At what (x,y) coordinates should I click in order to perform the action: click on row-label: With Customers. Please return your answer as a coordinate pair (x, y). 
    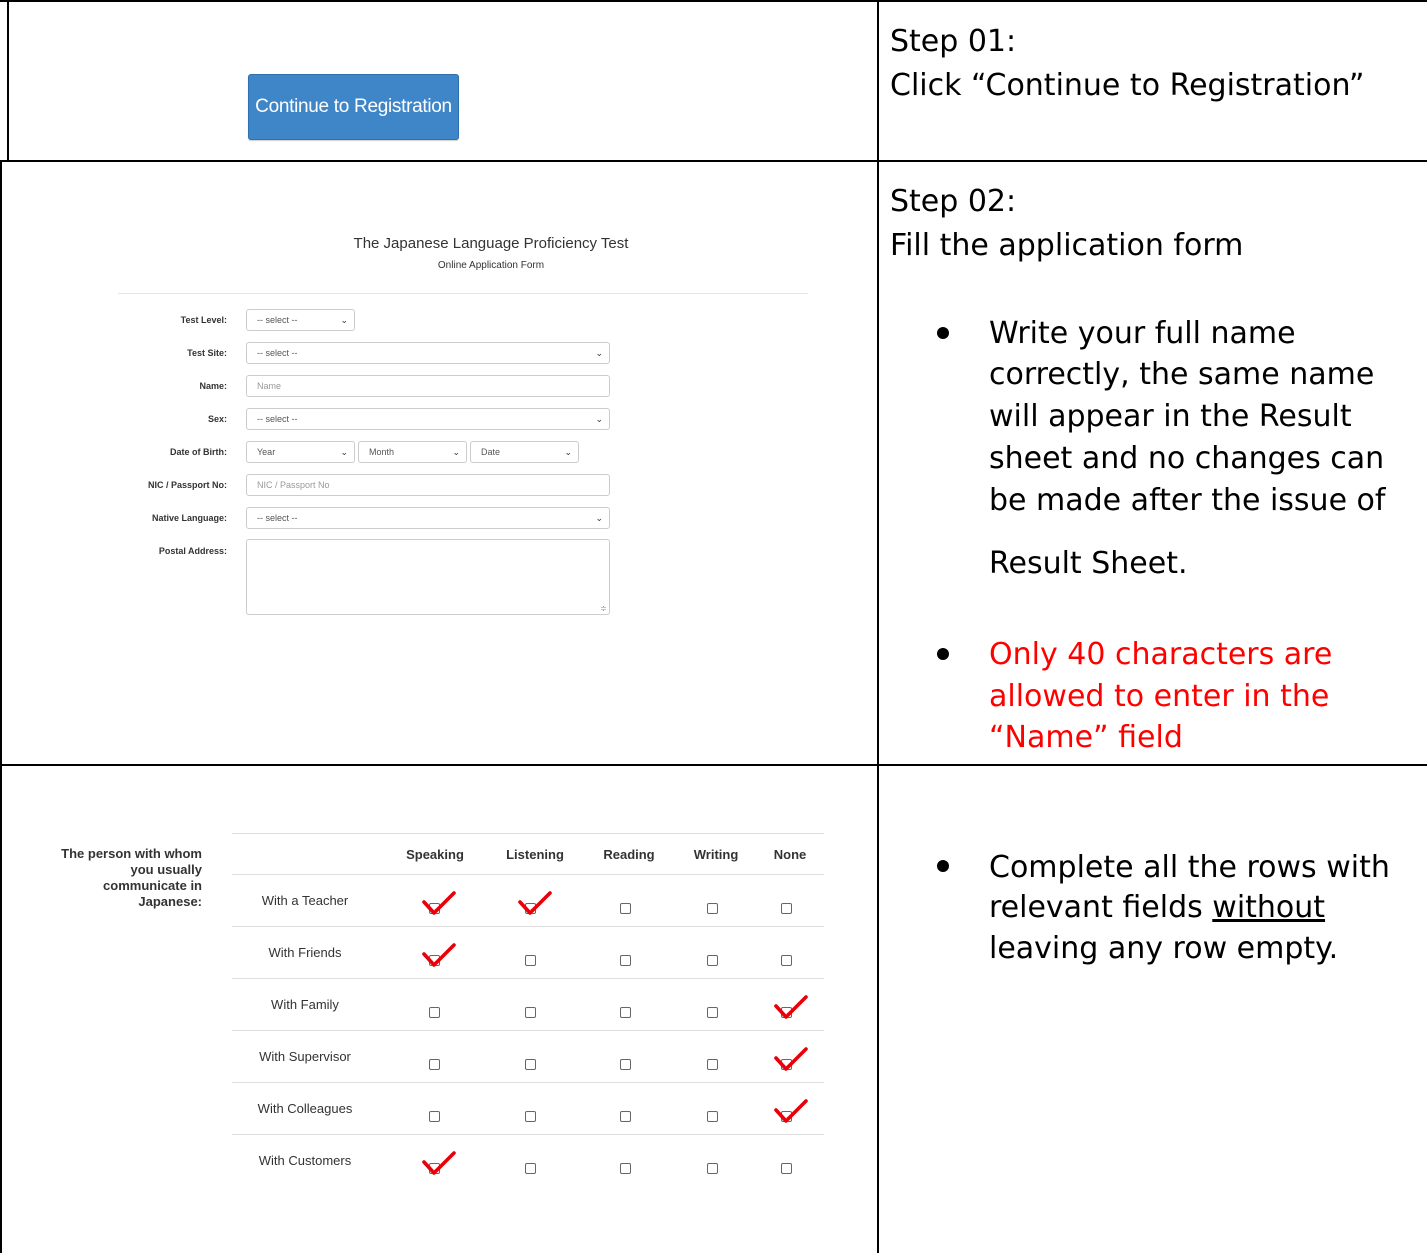
    Looking at the image, I should click on (305, 1160).